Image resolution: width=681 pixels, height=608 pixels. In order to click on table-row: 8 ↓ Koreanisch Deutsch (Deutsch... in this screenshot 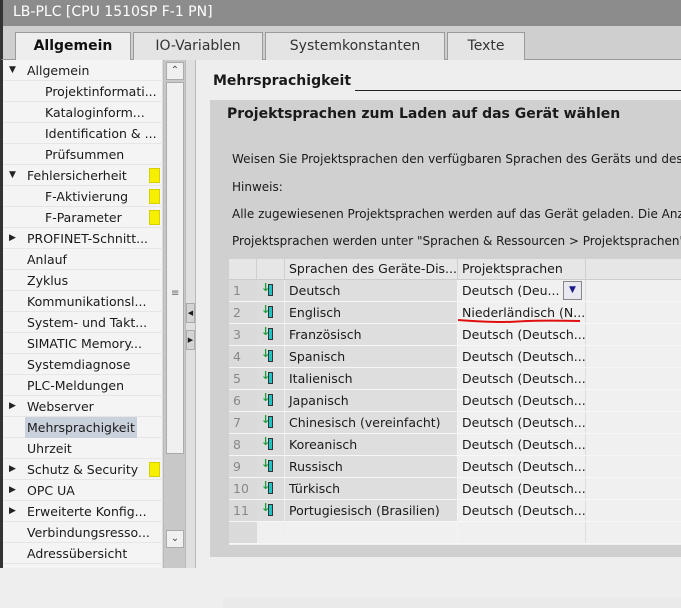, I will do `click(455, 445)`.